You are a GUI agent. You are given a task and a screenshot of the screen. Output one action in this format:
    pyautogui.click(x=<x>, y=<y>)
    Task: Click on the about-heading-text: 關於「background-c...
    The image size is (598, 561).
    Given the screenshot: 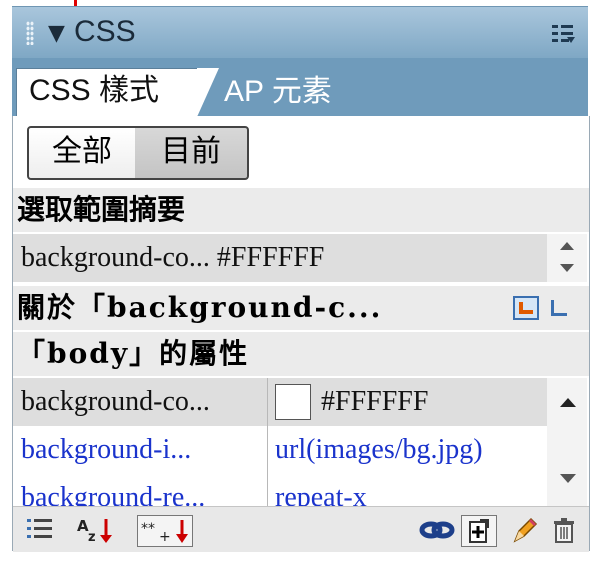 What is the action you would take?
    pyautogui.click(x=200, y=307)
    